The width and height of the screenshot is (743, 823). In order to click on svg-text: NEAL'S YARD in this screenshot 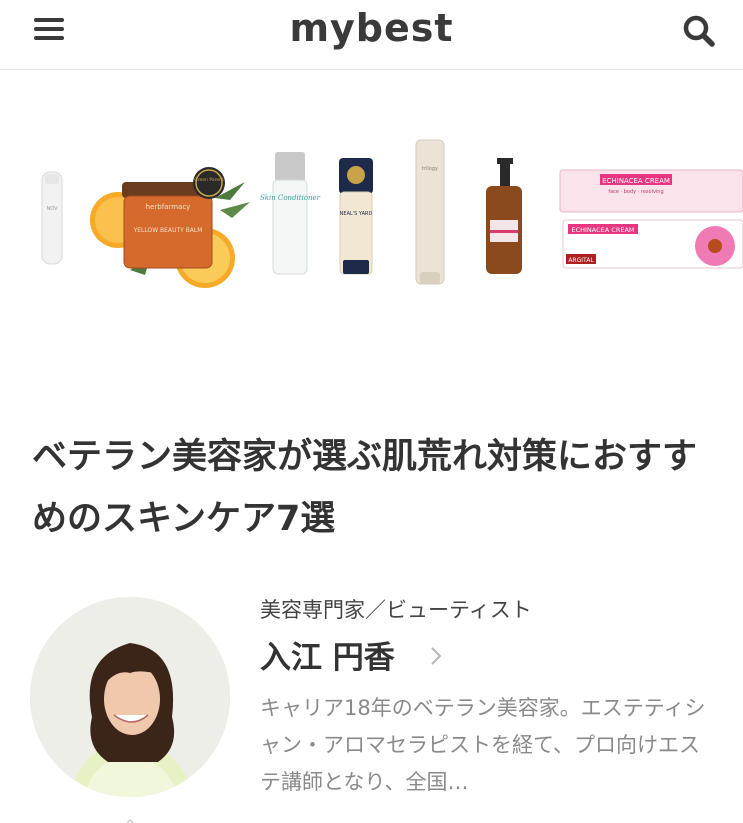, I will do `click(356, 214)`.